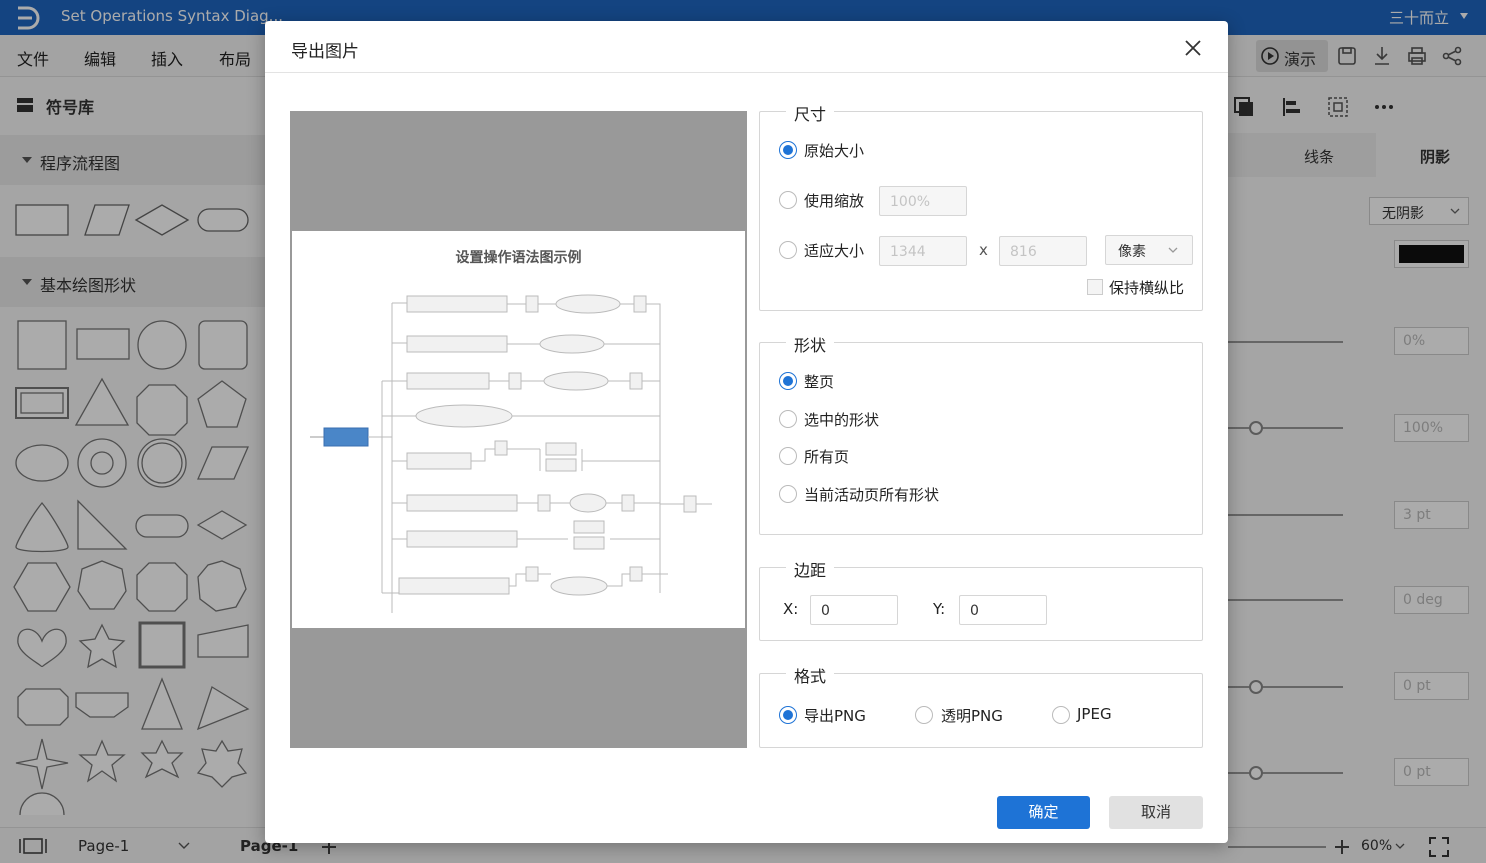  Describe the element at coordinates (1173, 250) in the screenshot. I see `chevron-down-icon` at that location.